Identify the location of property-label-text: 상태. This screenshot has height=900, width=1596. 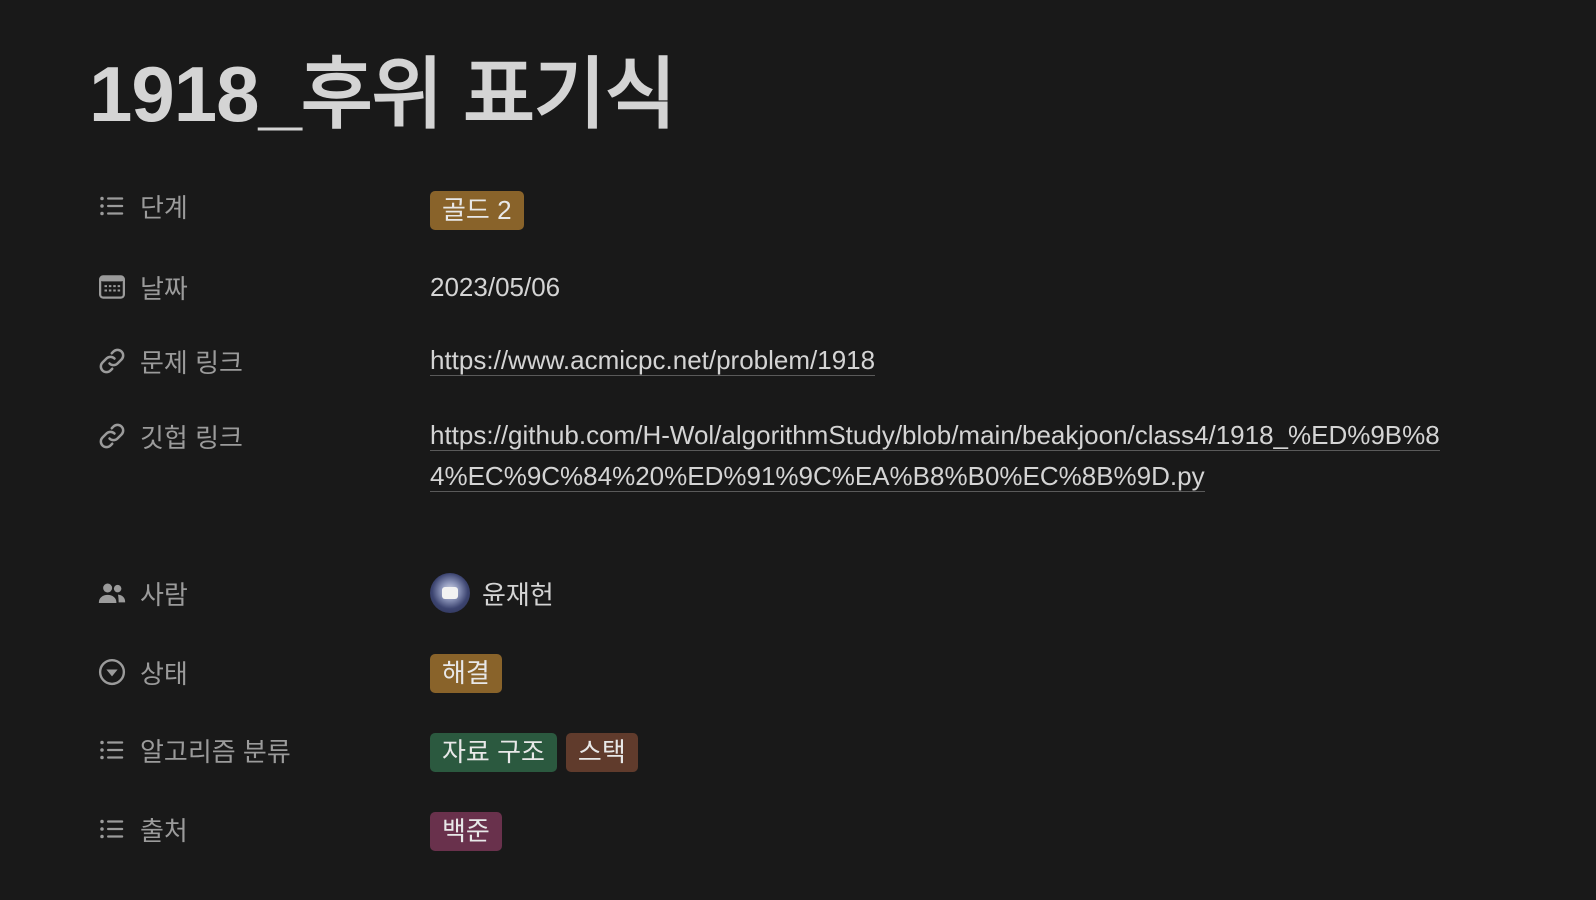
(164, 673).